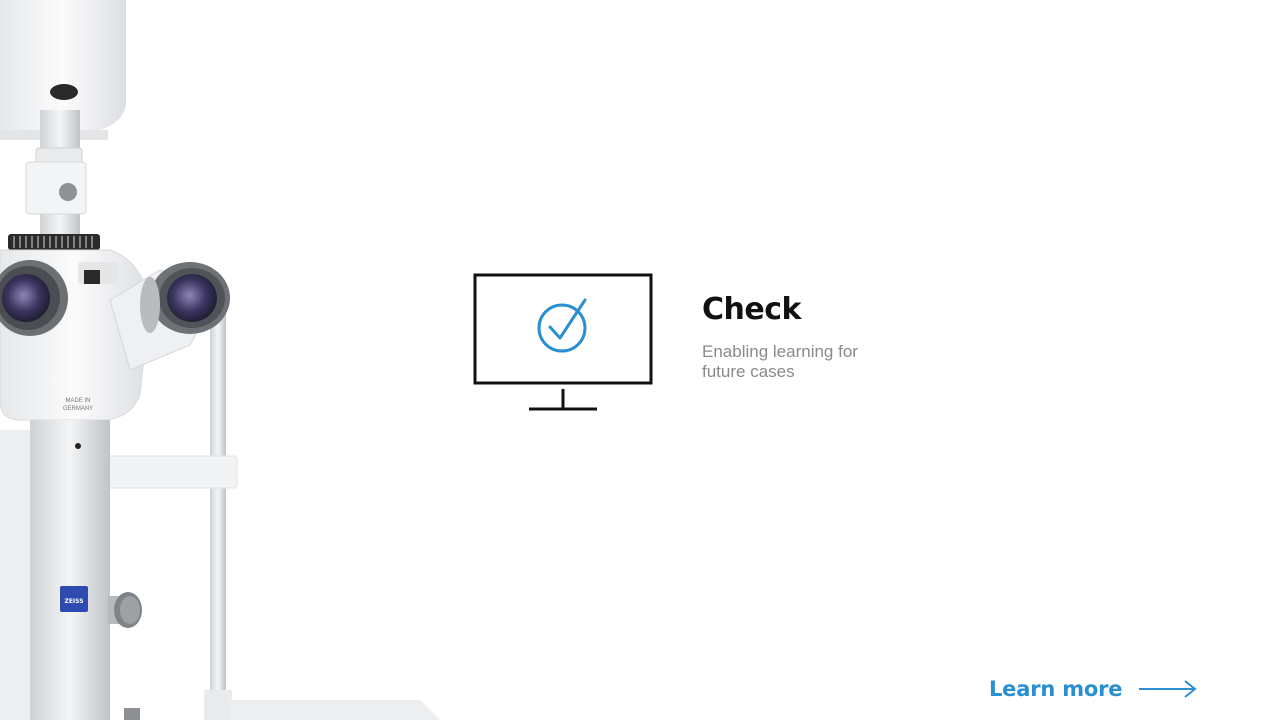  I want to click on feature-block: Check Enabling learning for future cases, so click(832, 337).